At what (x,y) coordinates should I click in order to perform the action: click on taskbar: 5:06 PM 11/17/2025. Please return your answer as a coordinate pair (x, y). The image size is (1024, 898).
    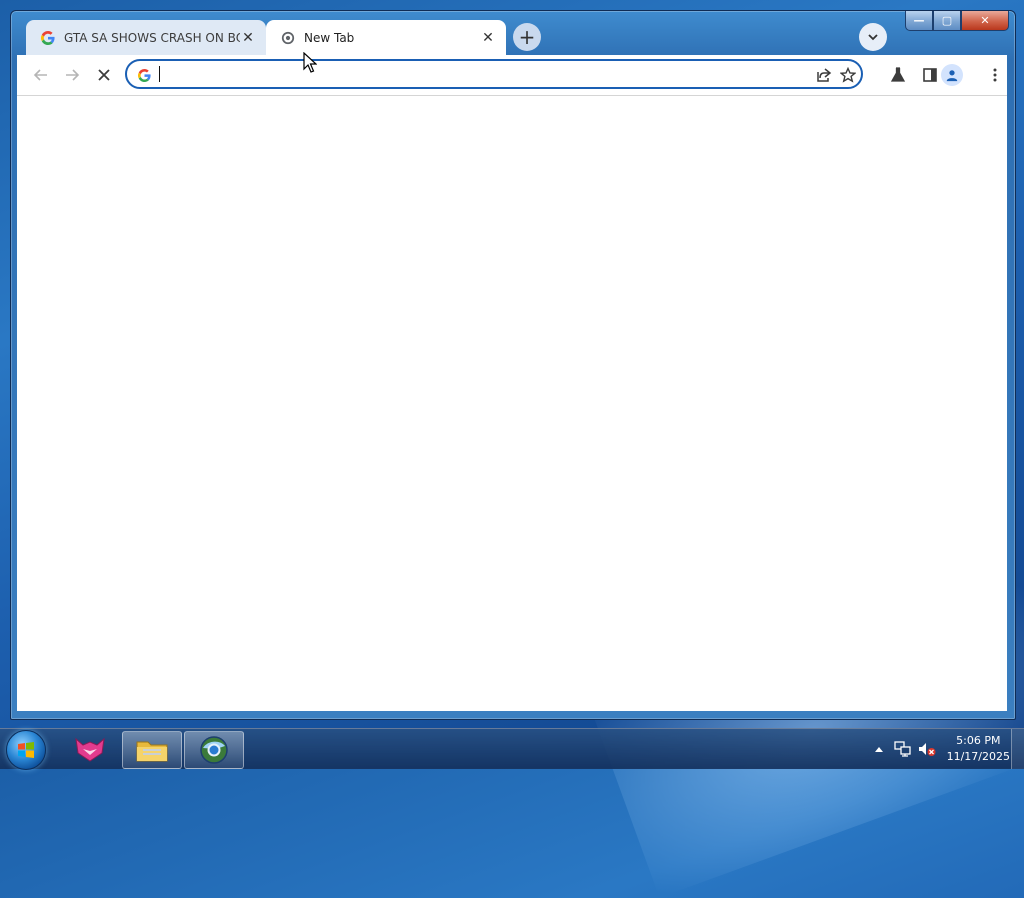
    Looking at the image, I should click on (512, 749).